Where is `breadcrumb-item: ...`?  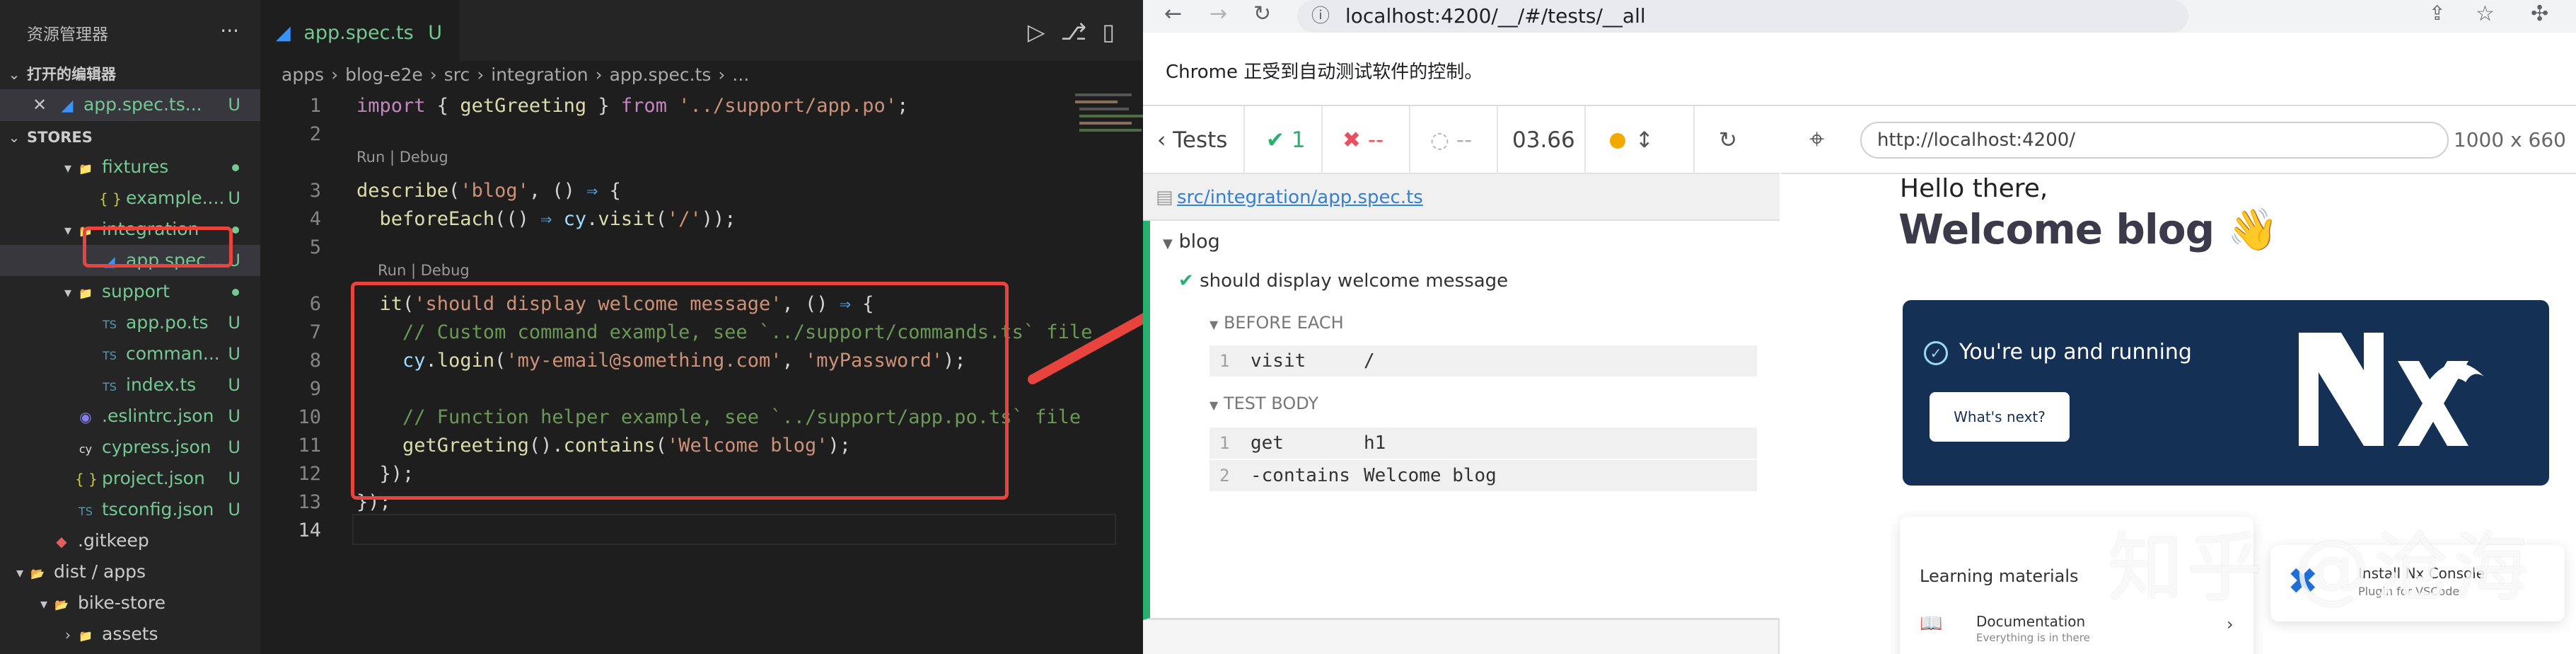
breadcrumb-item: ... is located at coordinates (740, 74).